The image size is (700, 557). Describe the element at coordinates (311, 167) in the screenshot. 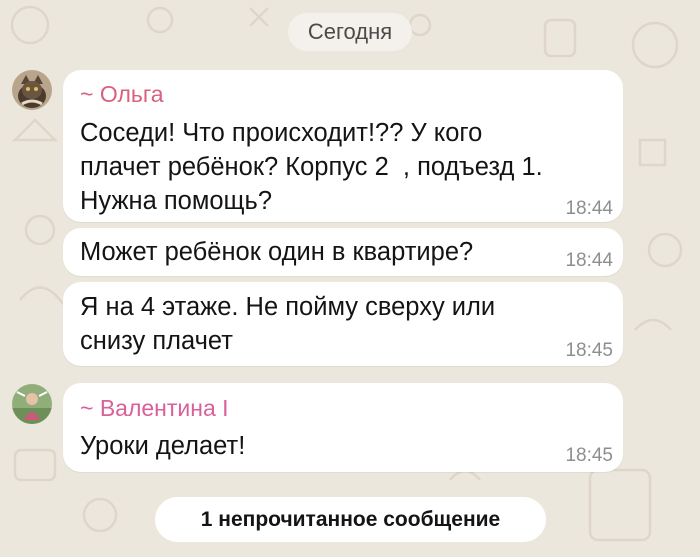

I see `message-line: плачет ребёнок? Корпус 2 , подъезд 1.` at that location.